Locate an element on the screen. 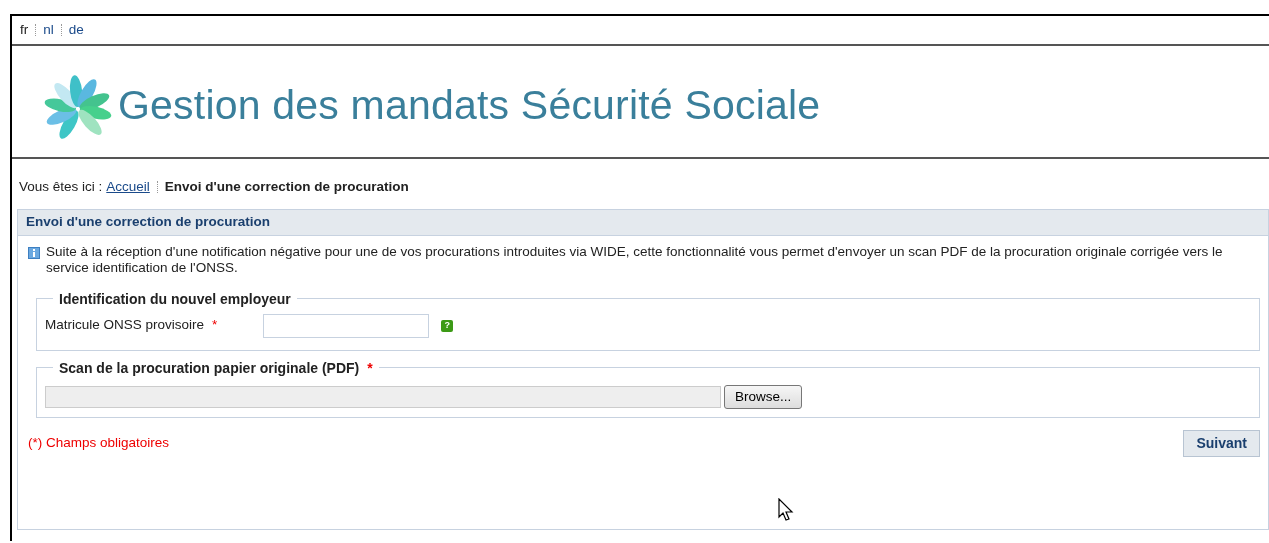  fieldset-legend: Scan de la procuration papier originale (PDF) is located at coordinates (209, 367).